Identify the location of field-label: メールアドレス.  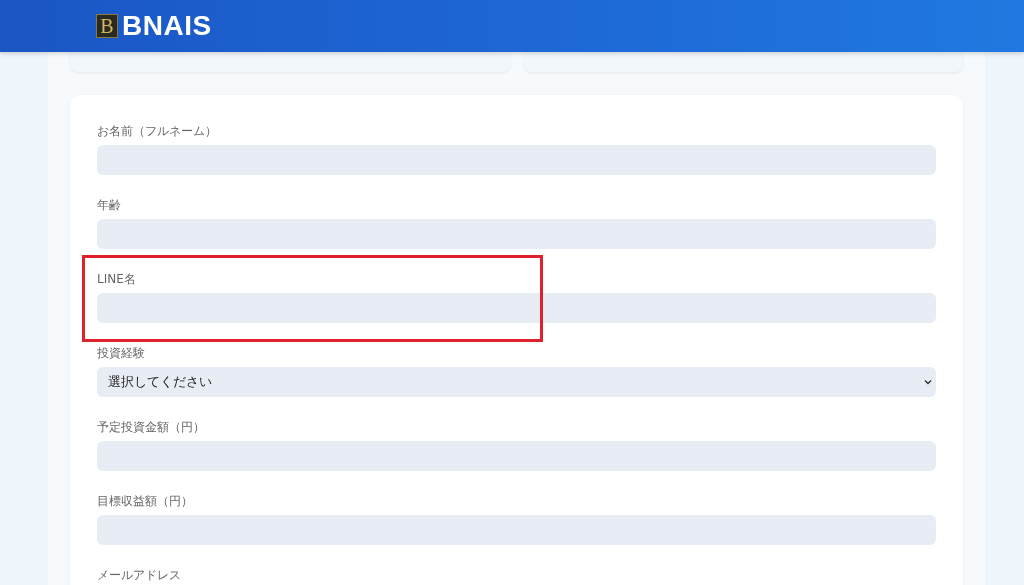
(139, 575).